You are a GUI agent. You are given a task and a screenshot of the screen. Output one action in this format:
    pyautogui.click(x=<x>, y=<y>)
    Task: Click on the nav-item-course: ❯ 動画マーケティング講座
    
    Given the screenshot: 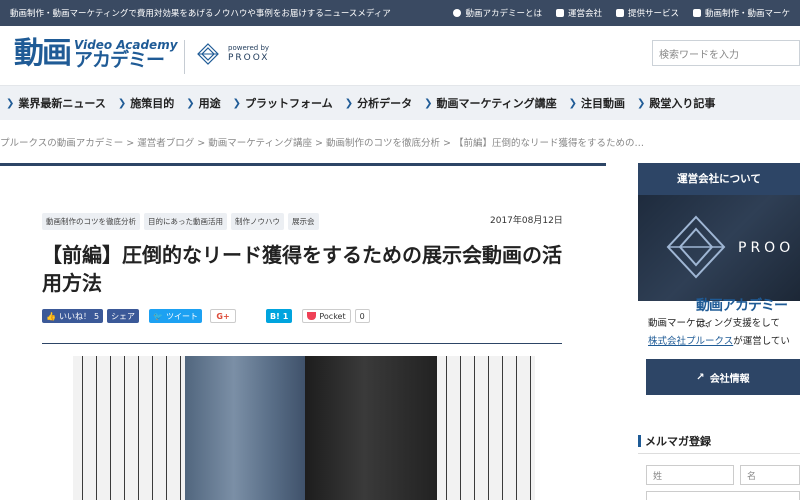 What is the action you would take?
    pyautogui.click(x=490, y=103)
    